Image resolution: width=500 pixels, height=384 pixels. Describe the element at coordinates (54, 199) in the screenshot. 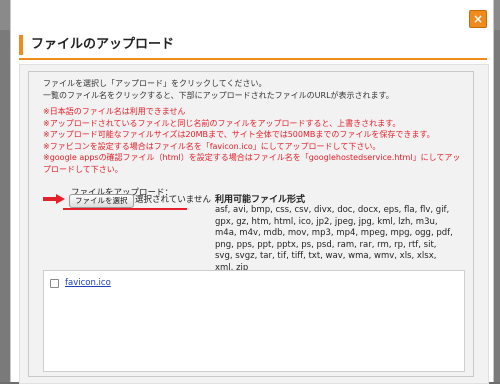

I see `arrow-right-icon` at that location.